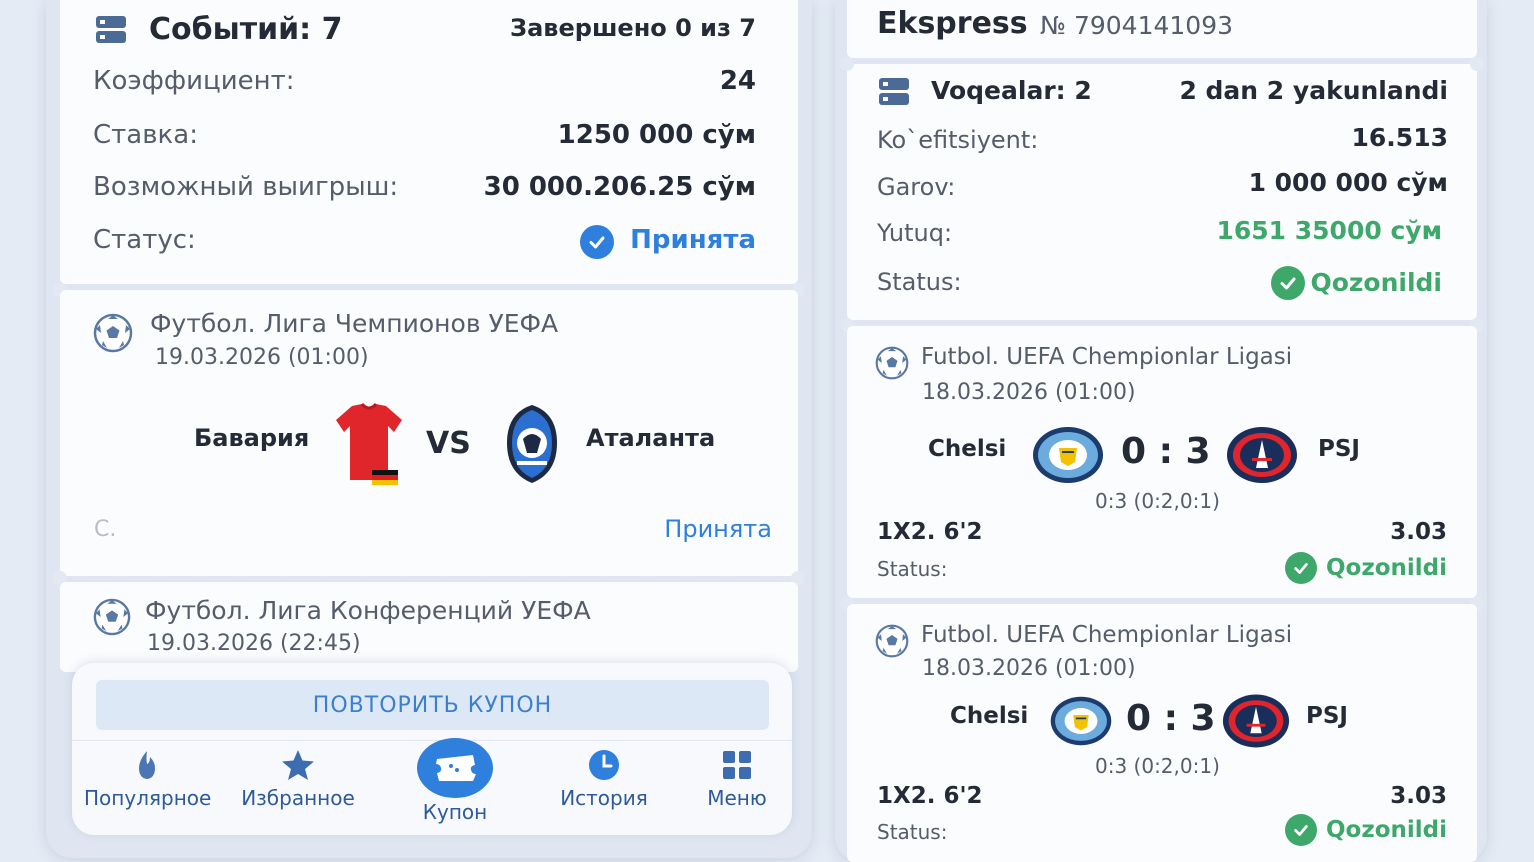  I want to click on nav-label: Избранное, so click(298, 798).